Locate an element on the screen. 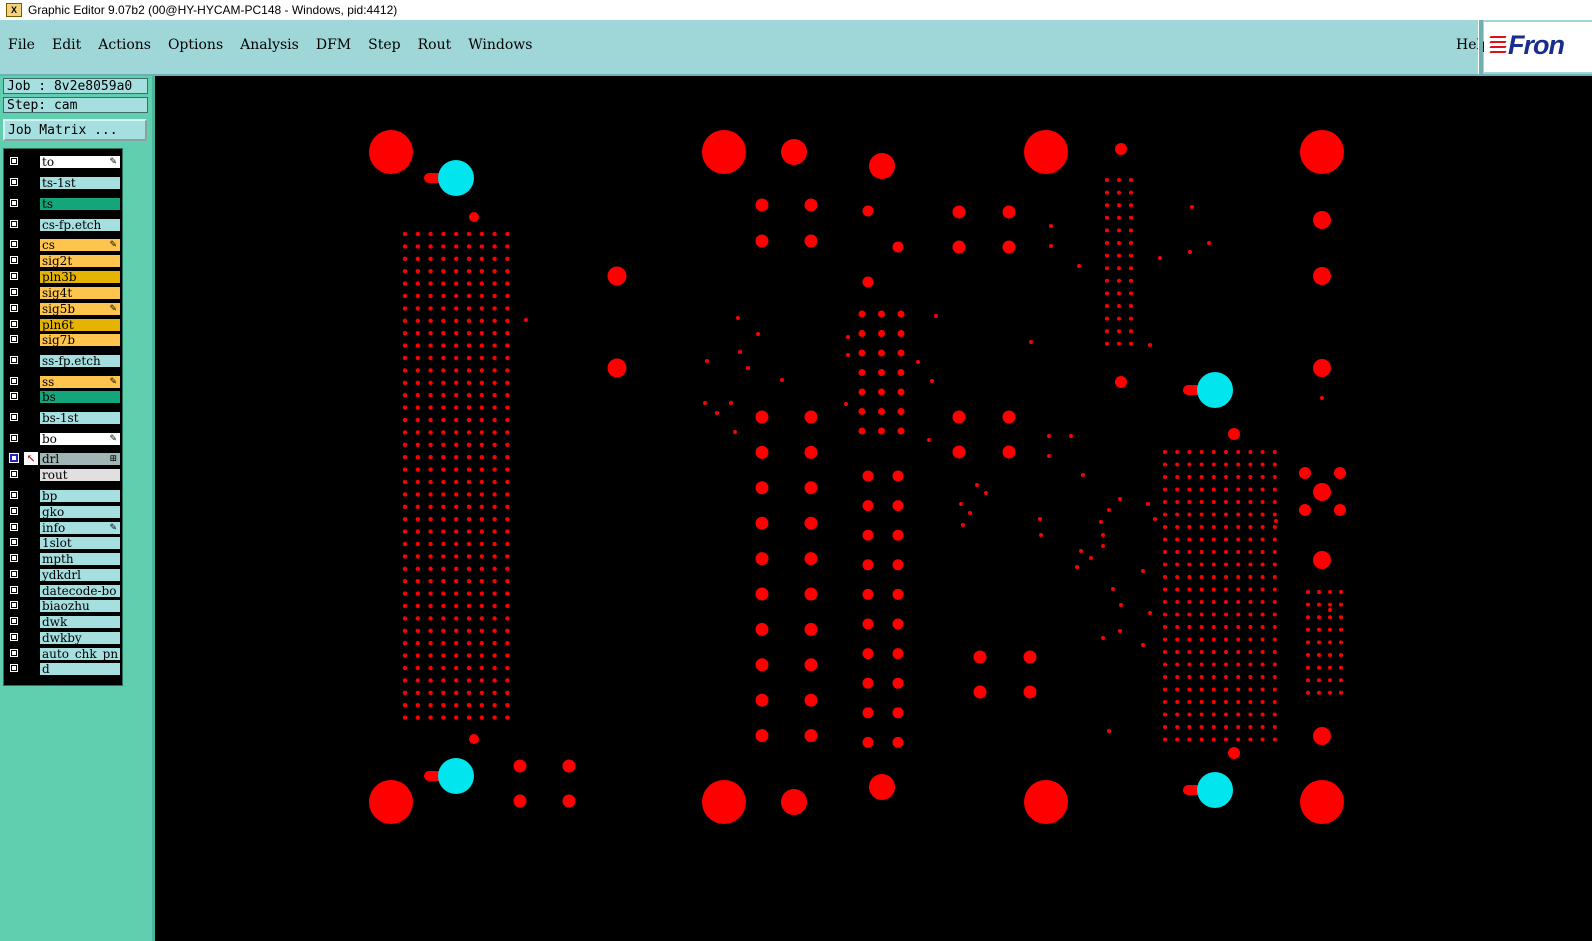  layer-row-gko: gko is located at coordinates (63, 512).